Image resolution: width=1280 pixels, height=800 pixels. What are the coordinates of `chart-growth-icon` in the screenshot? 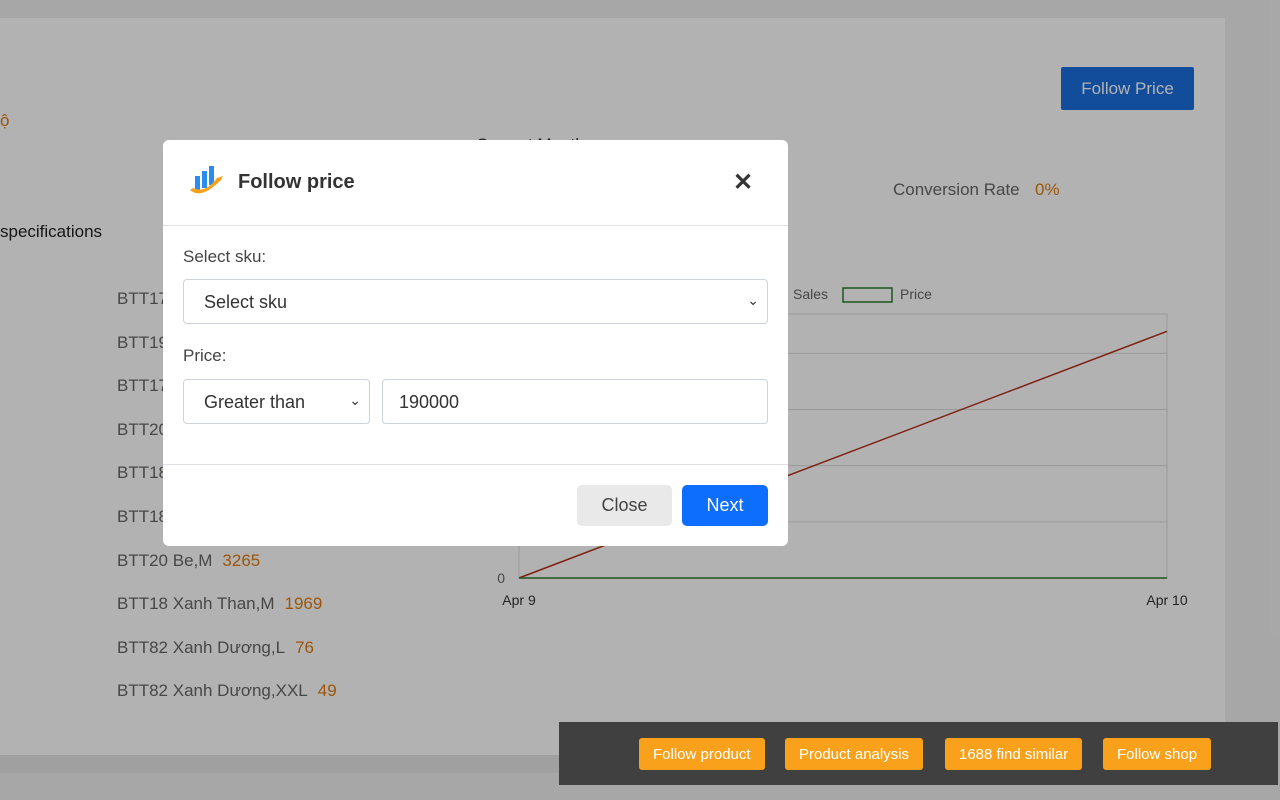 It's located at (206, 180).